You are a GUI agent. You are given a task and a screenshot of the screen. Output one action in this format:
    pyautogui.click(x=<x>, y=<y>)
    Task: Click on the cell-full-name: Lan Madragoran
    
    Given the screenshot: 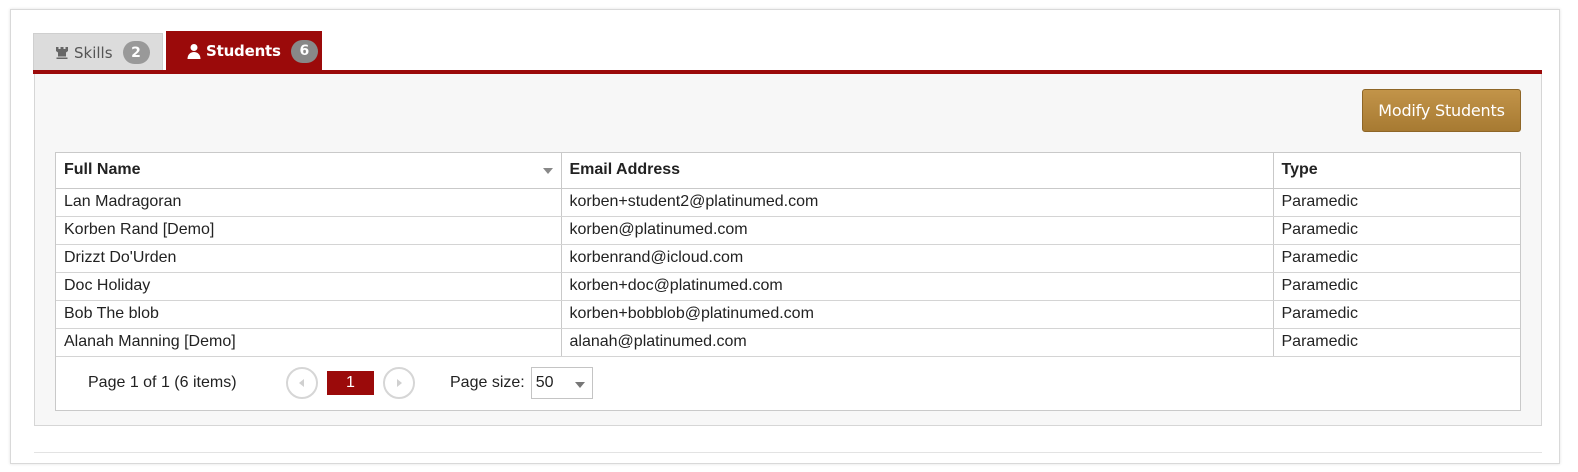 What is the action you would take?
    pyautogui.click(x=309, y=202)
    